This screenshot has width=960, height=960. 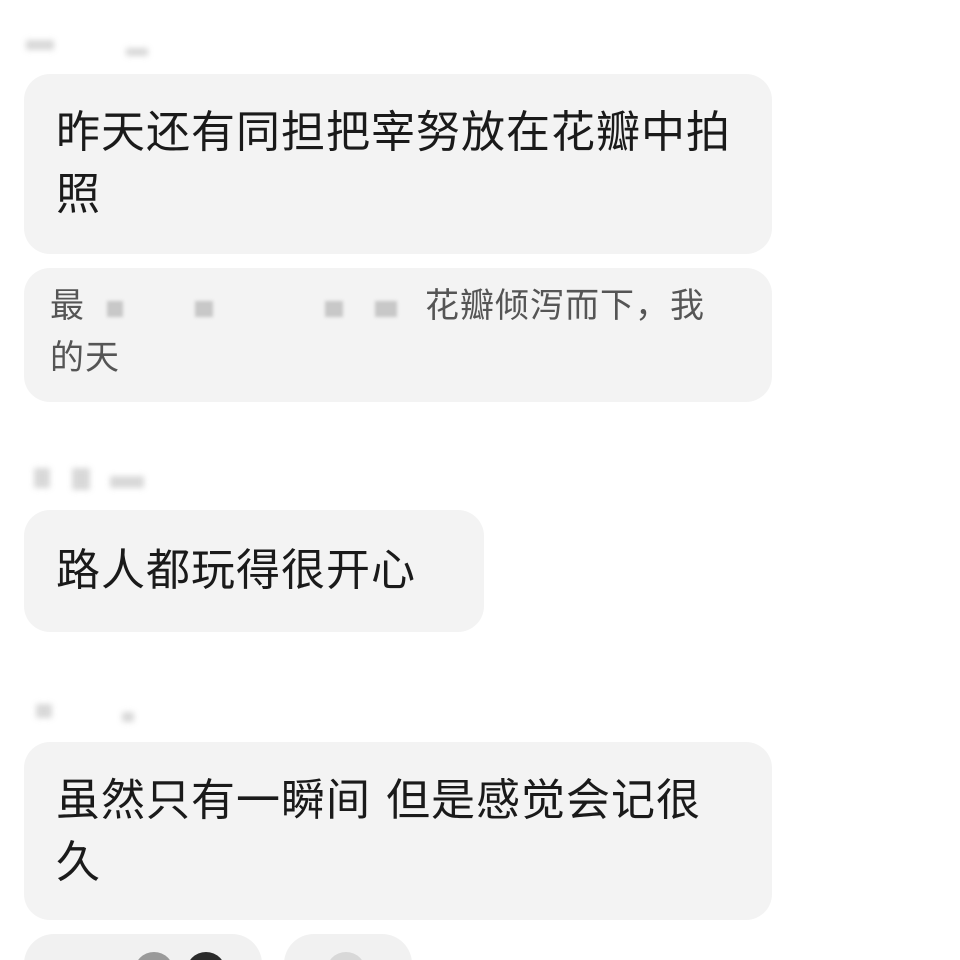 What do you see at coordinates (393, 163) in the screenshot?
I see `comment-1-text: 昨天还有同担把宰努放在花瓣中拍照` at bounding box center [393, 163].